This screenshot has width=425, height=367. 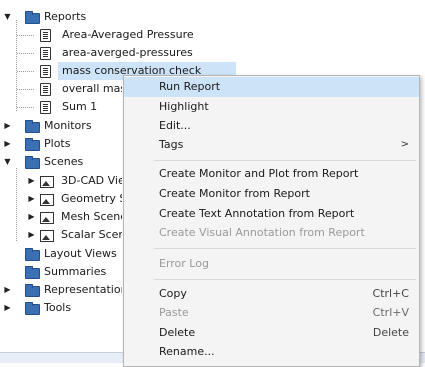 What do you see at coordinates (257, 213) in the screenshot?
I see `menu-item-label: Create Text Annotation from Report` at bounding box center [257, 213].